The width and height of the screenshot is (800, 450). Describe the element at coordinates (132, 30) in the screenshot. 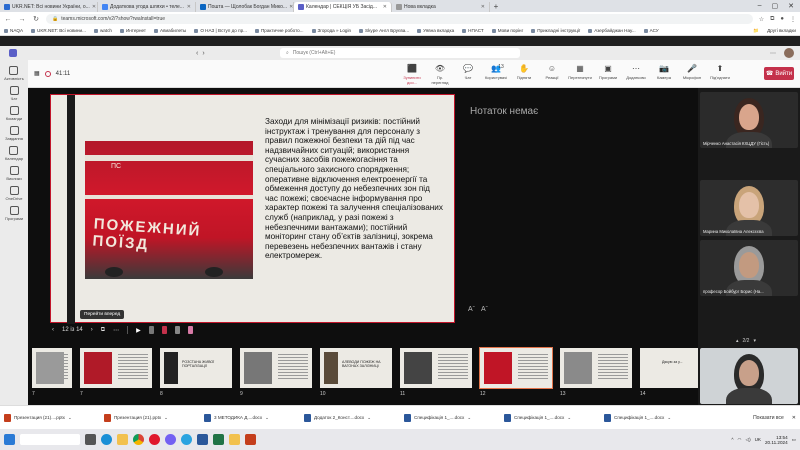

I see `bookmark-item: Интернет` at that location.